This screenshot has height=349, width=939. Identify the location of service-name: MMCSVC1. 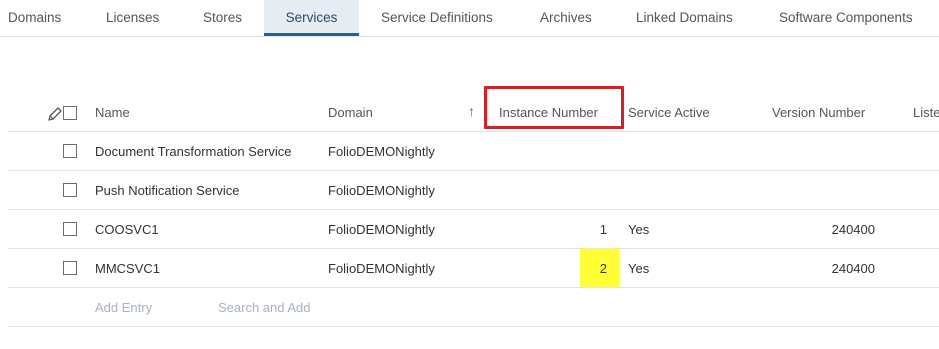
(128, 268).